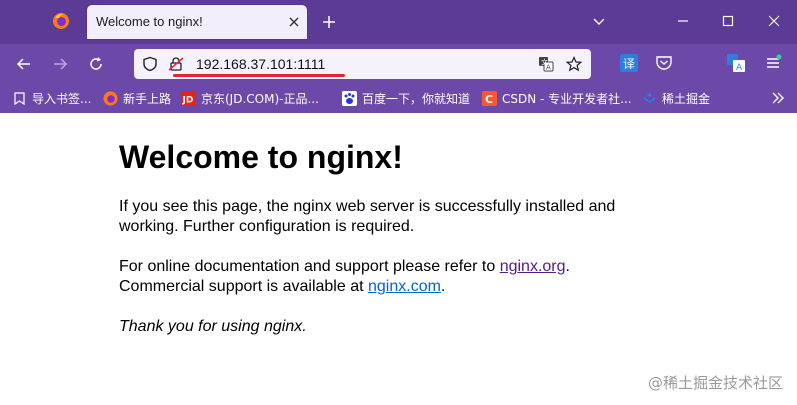 This screenshot has height=405, width=797. What do you see at coordinates (243, 286) in the screenshot?
I see `commercial-text: Commercial support is available at` at bounding box center [243, 286].